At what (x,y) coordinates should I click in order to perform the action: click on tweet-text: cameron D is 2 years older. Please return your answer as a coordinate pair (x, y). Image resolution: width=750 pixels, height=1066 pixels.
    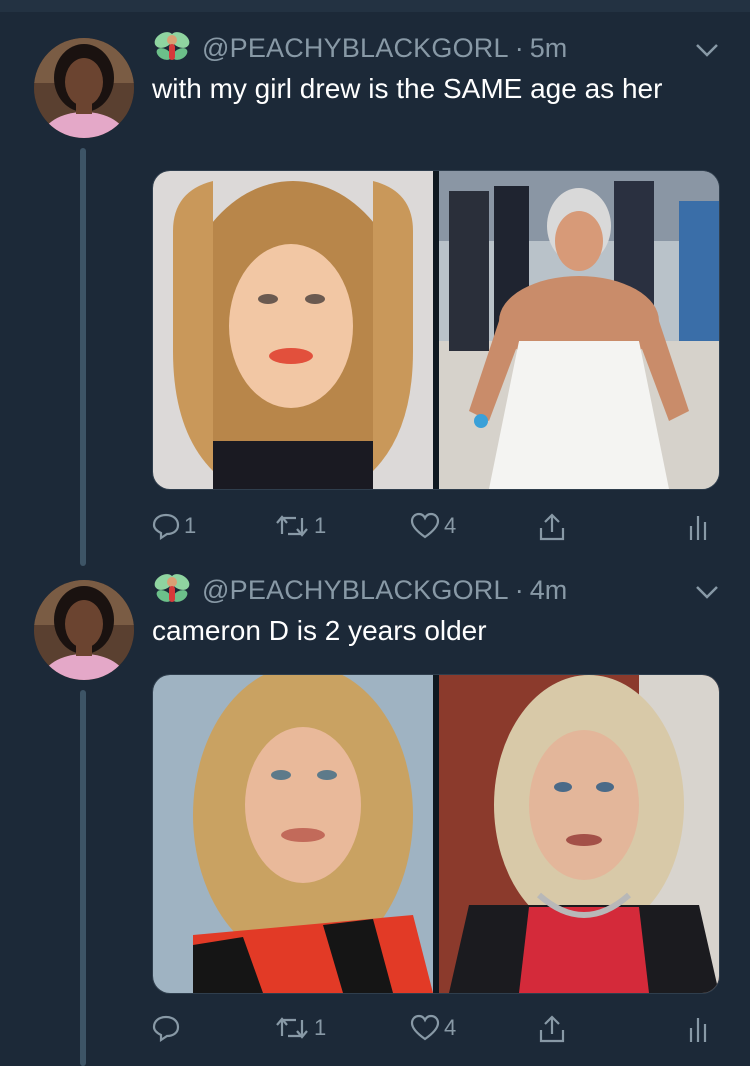
    Looking at the image, I should click on (319, 630).